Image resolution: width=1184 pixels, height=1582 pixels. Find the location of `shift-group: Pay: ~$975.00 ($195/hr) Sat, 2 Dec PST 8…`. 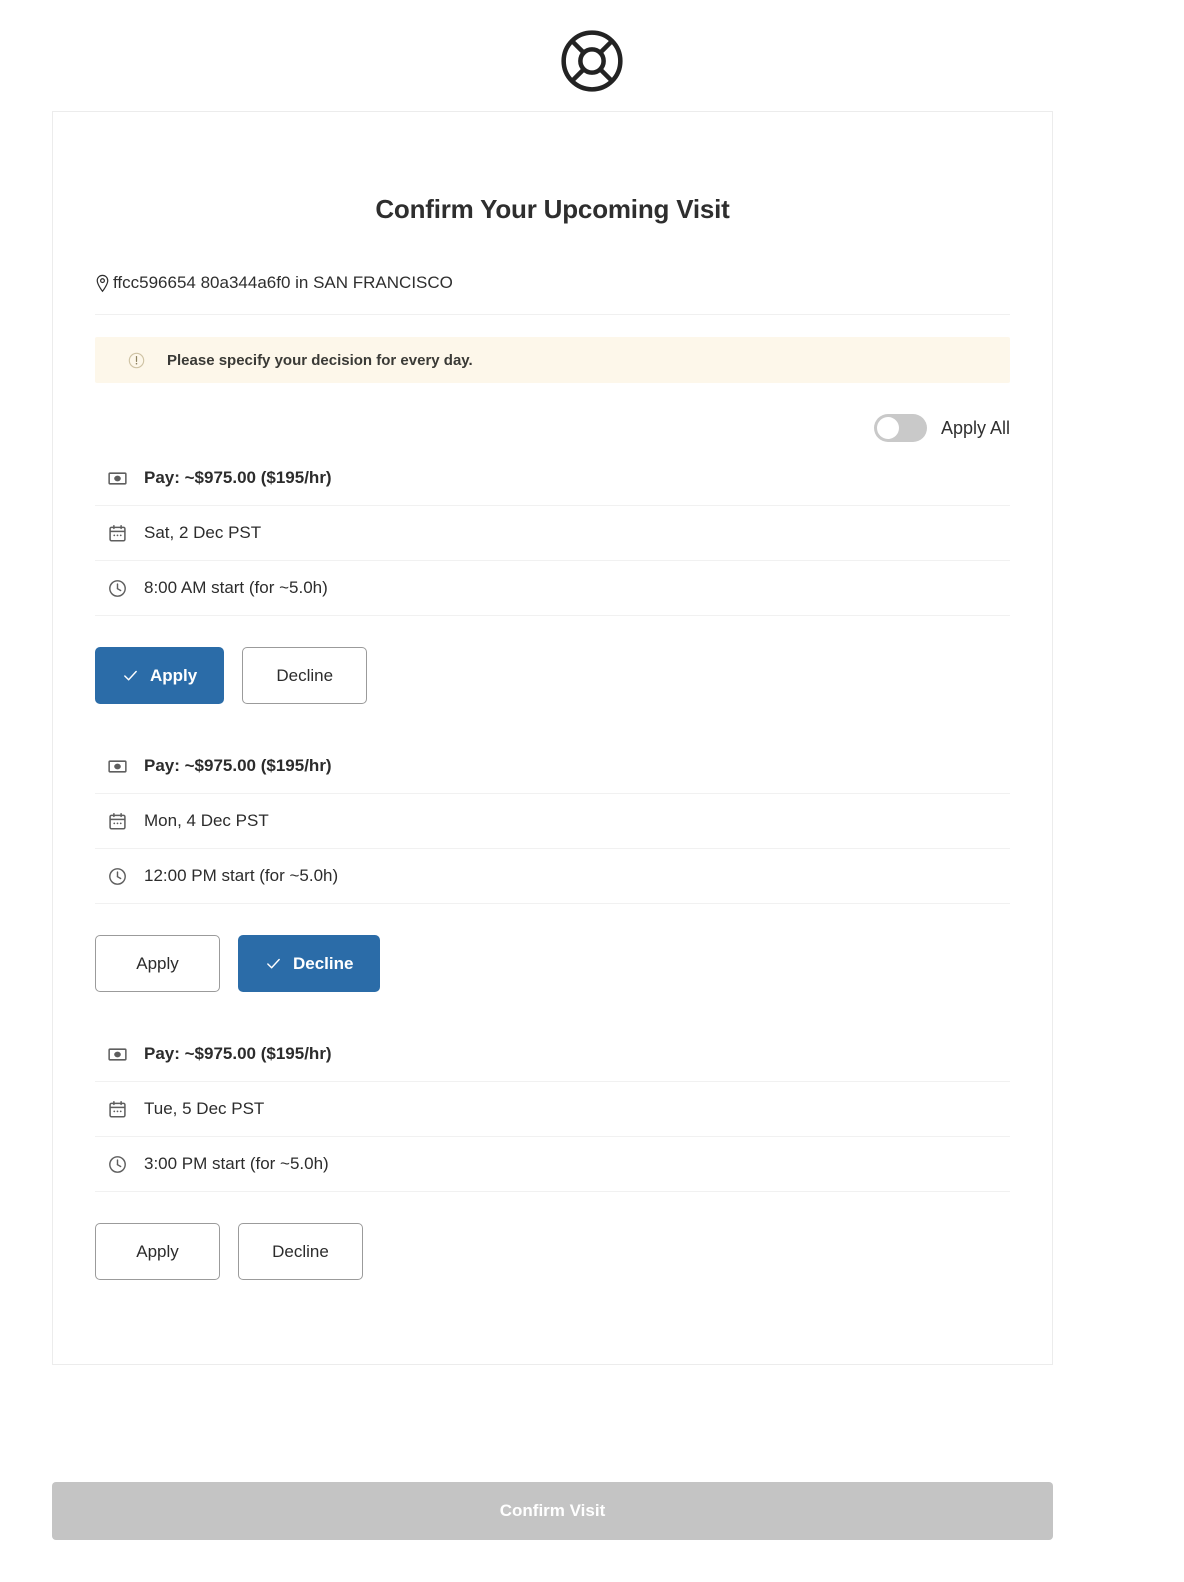

shift-group: Pay: ~$975.00 ($195/hr) Sat, 2 Dec PST 8… is located at coordinates (552, 595).